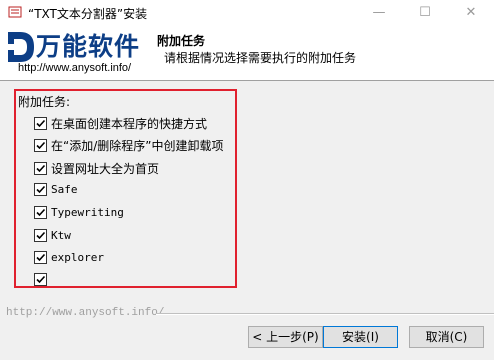  I want to click on install-button: 安装(I), so click(360, 337).